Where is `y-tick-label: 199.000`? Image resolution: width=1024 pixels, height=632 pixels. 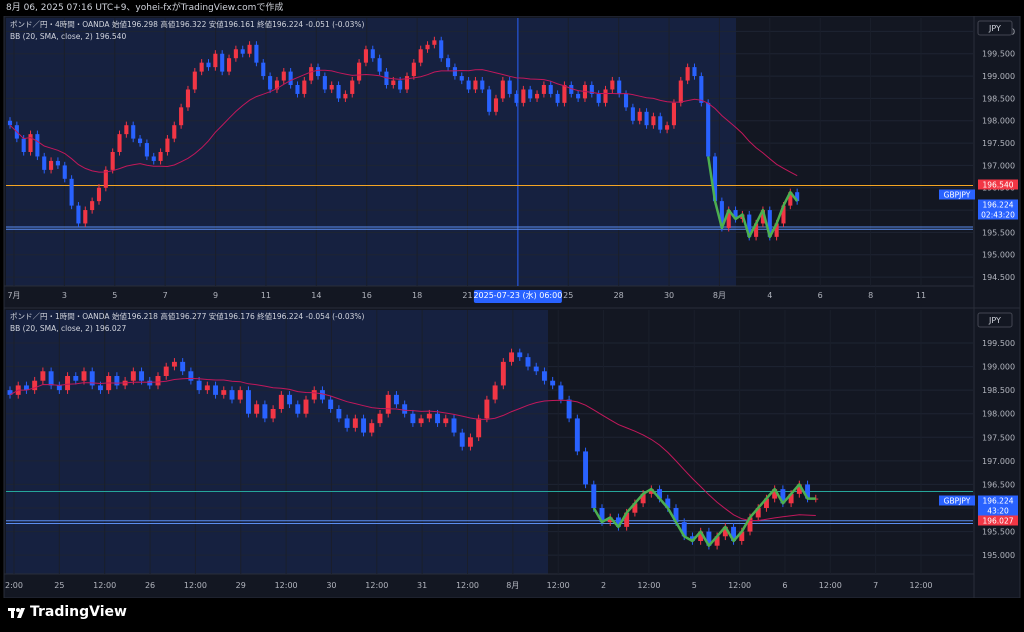
y-tick-label: 199.000 is located at coordinates (998, 367).